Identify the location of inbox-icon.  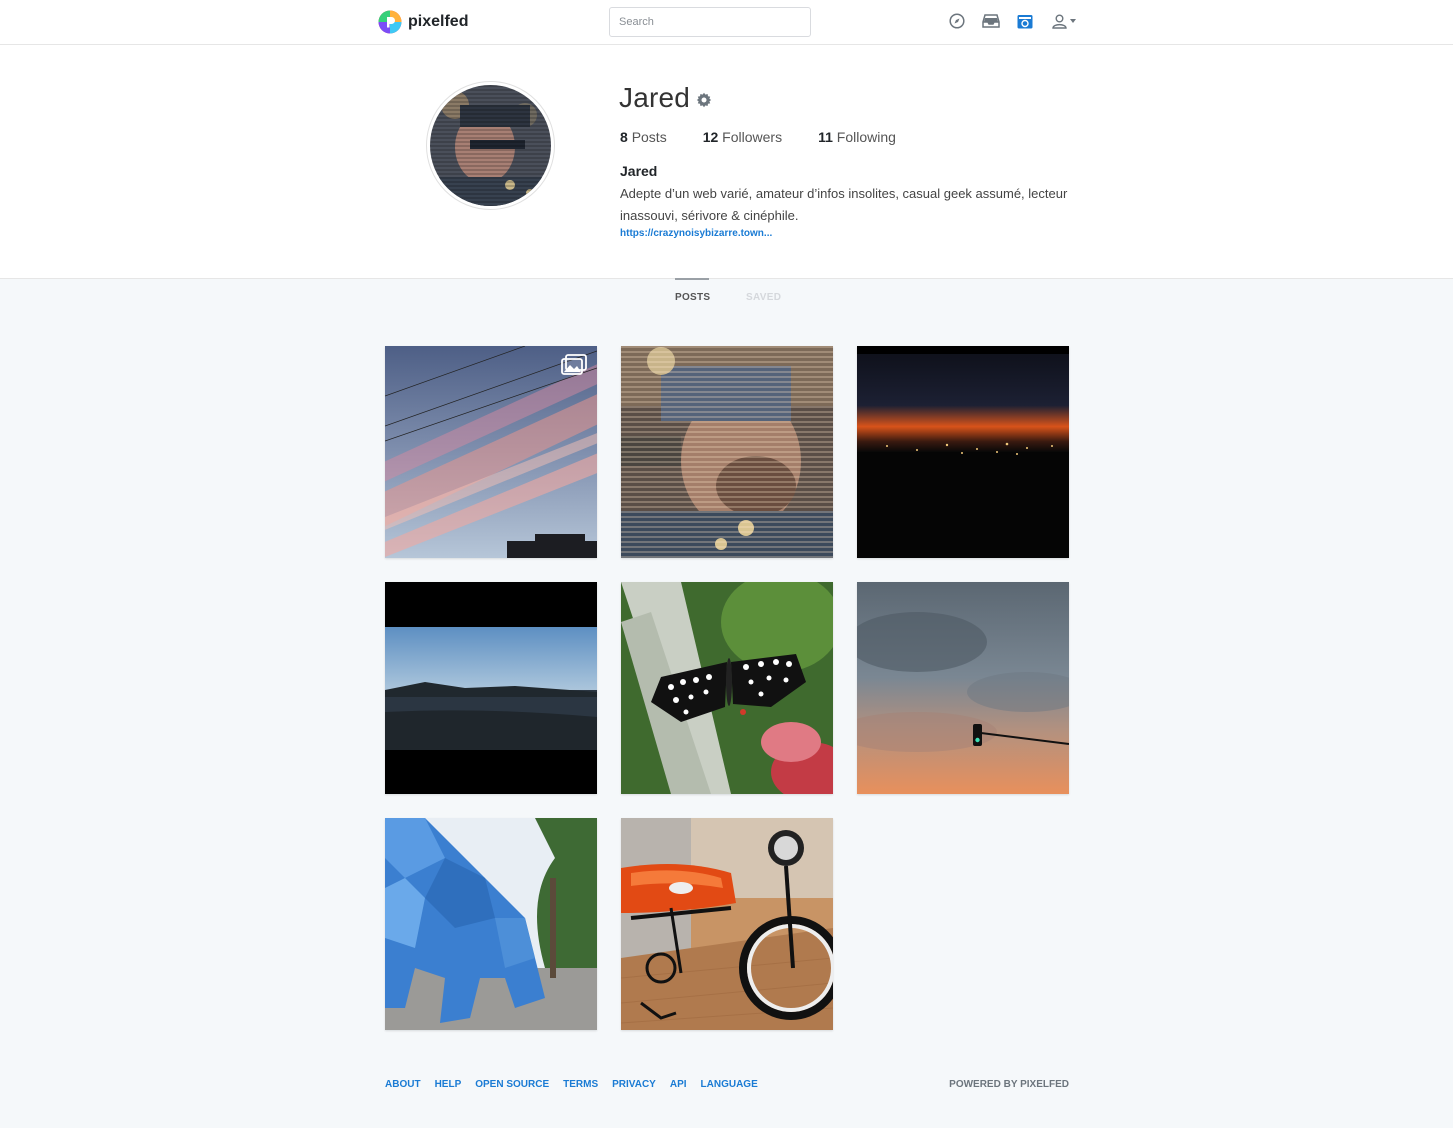
(991, 21).